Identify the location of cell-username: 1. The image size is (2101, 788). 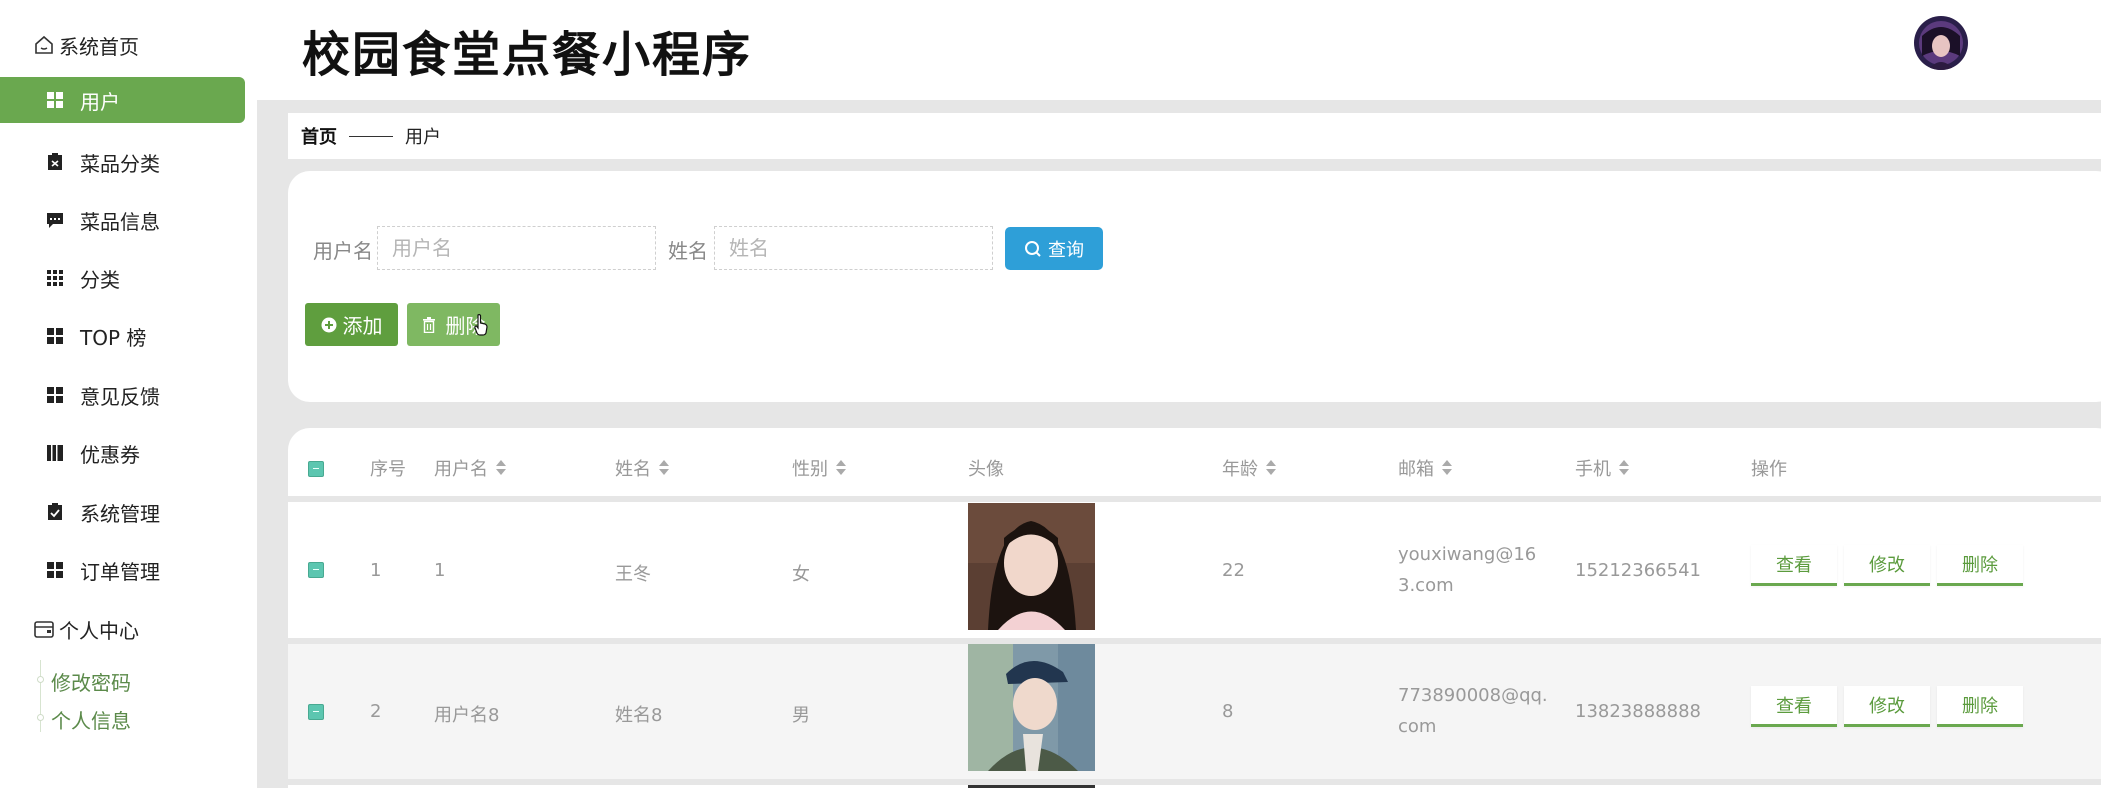
(440, 570).